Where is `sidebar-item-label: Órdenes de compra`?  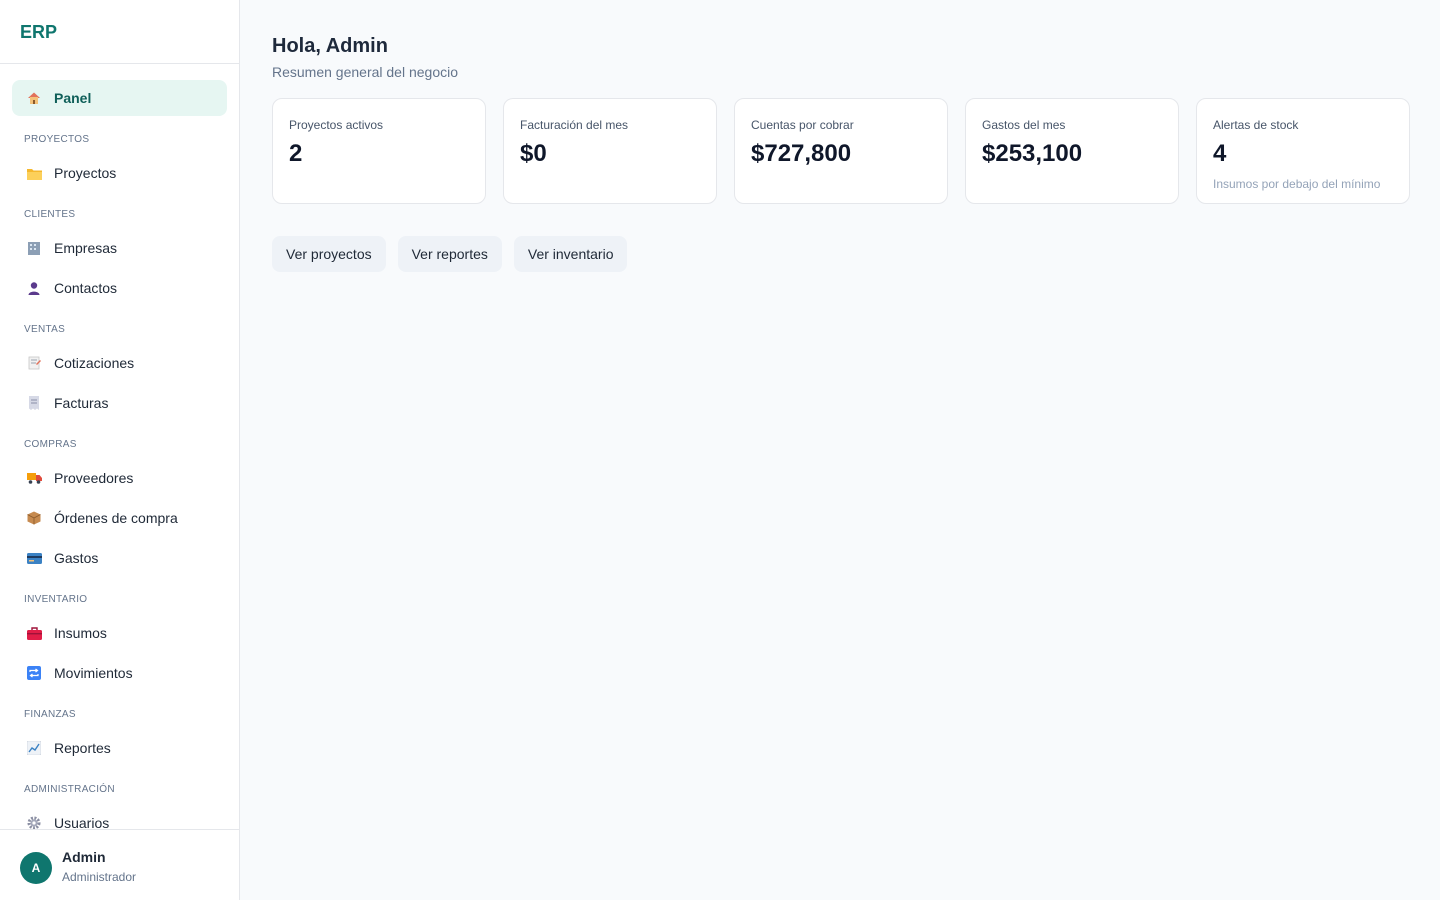 sidebar-item-label: Órdenes de compra is located at coordinates (116, 518).